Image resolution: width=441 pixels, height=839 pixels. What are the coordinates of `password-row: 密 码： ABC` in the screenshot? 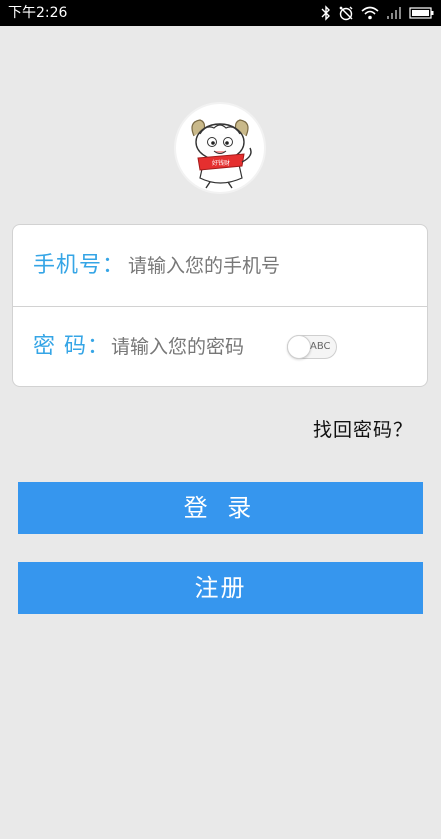 It's located at (220, 346).